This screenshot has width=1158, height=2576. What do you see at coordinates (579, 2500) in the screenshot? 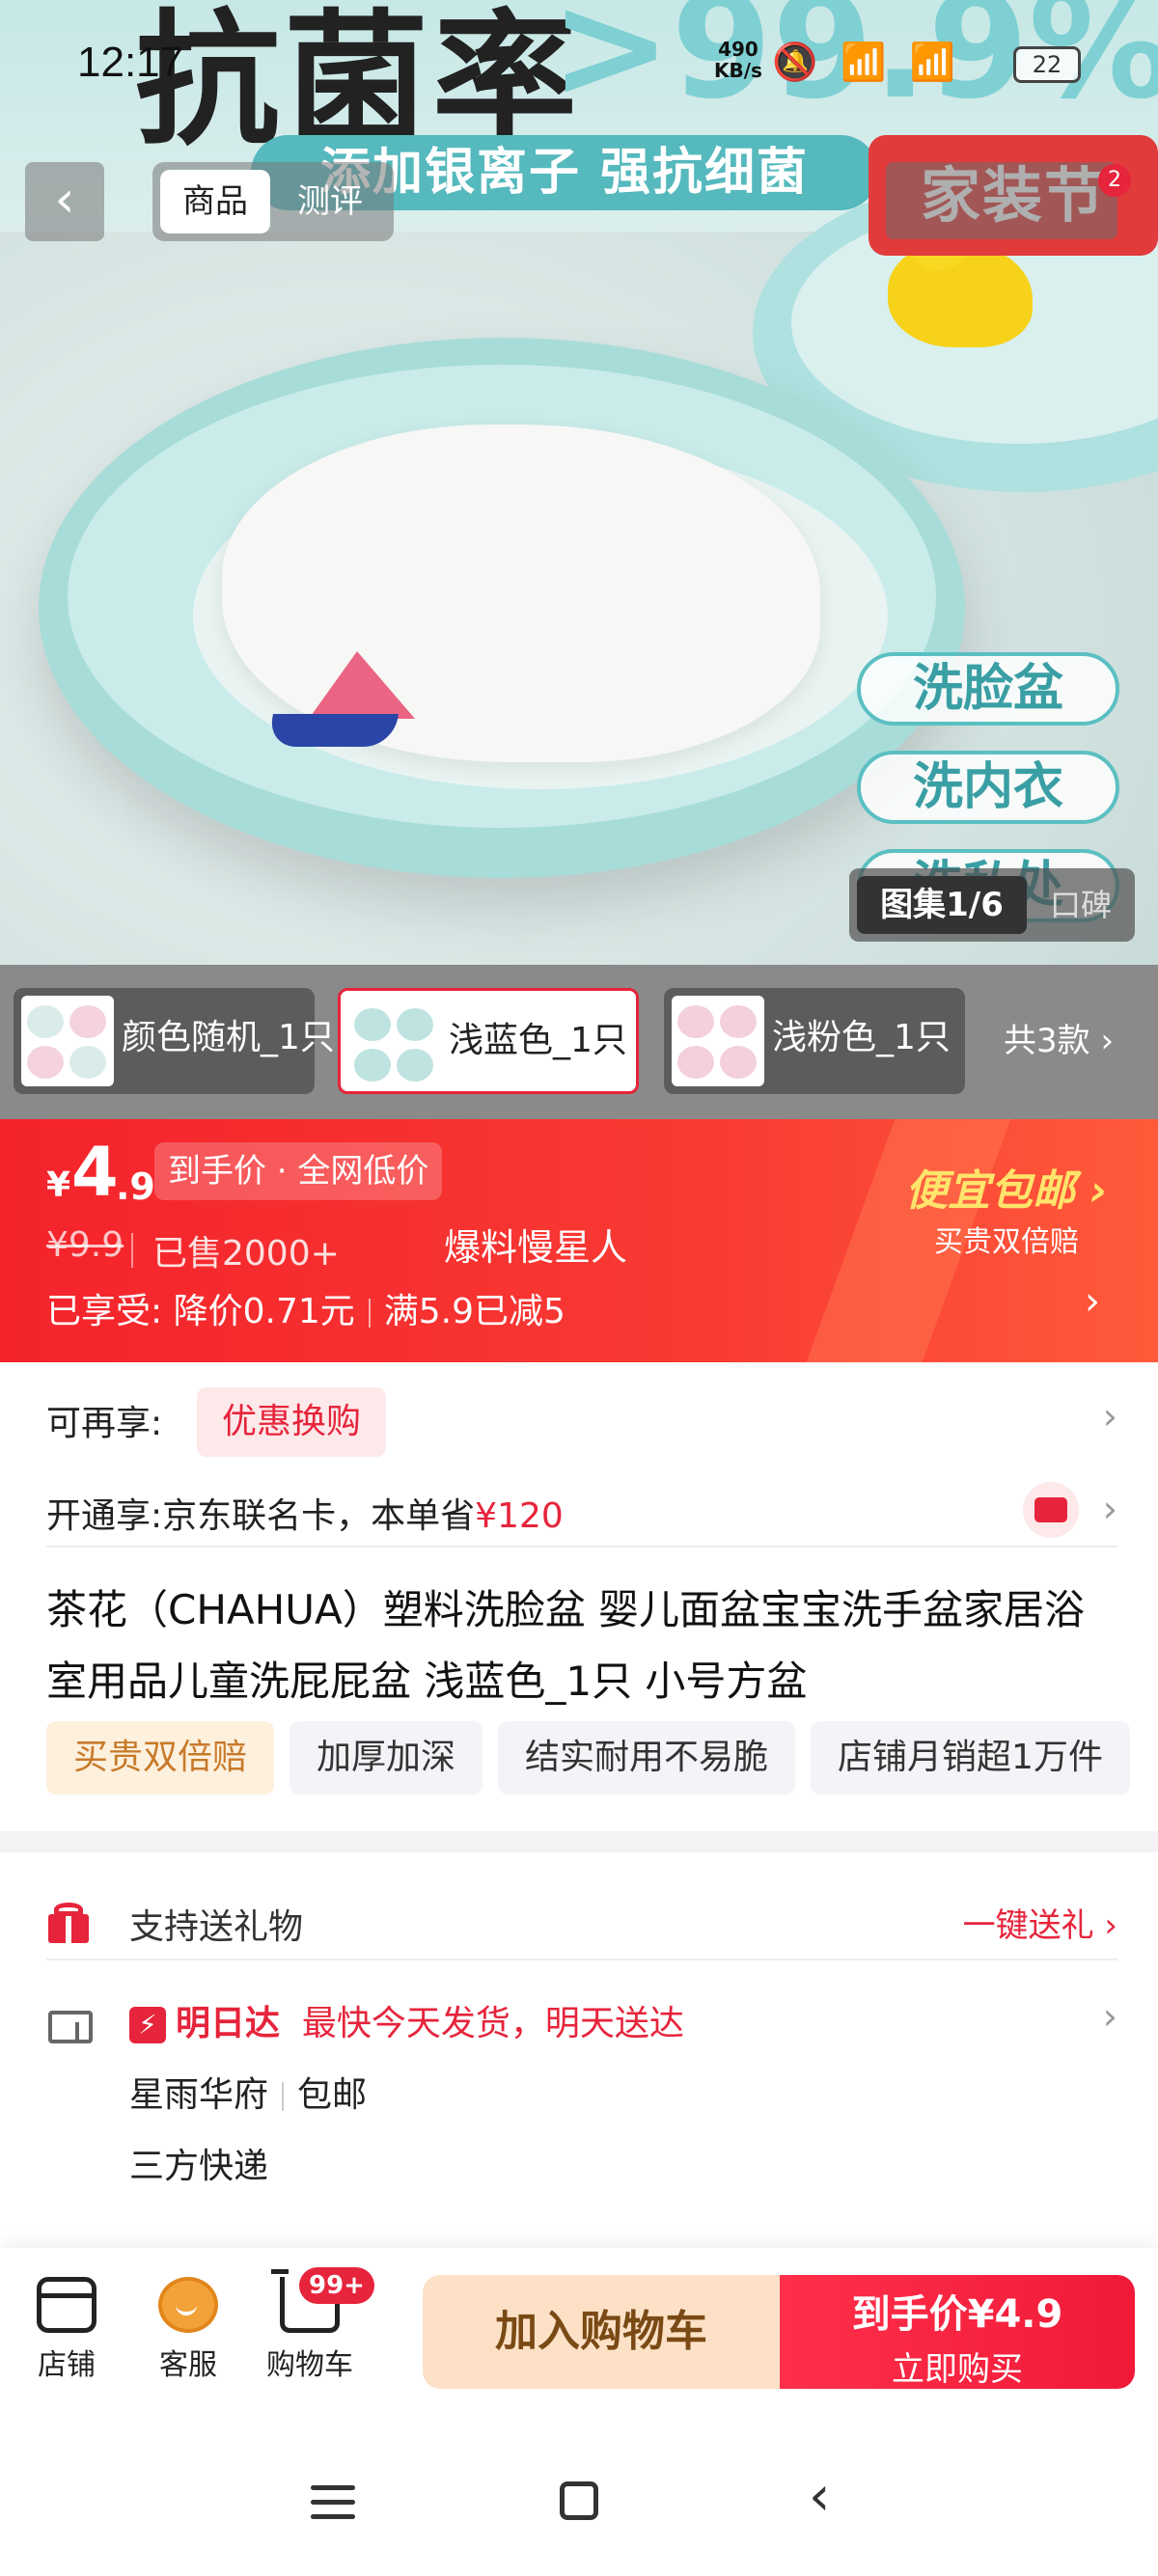
I see `home-icon` at bounding box center [579, 2500].